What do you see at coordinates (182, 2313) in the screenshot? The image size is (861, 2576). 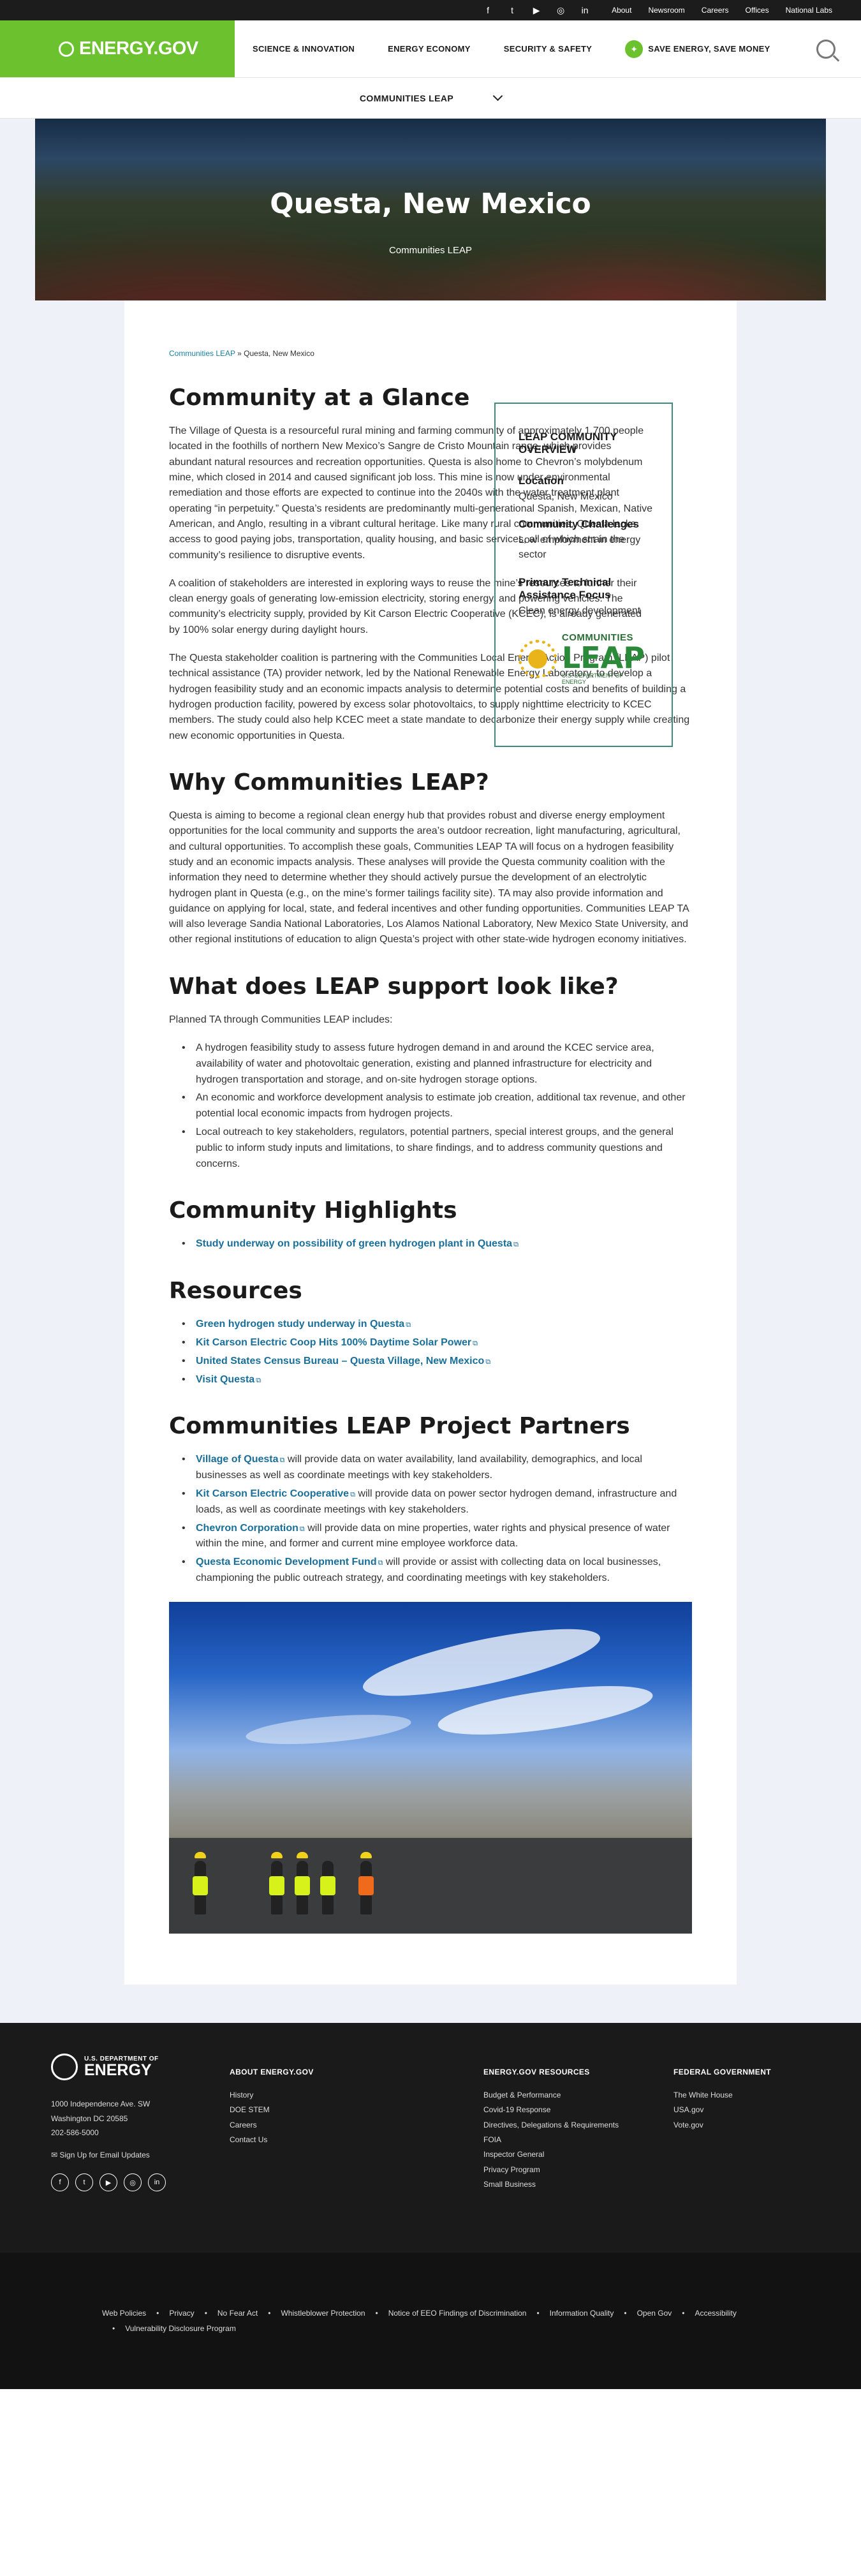 I see `footer-bottom-link: Privacy` at bounding box center [182, 2313].